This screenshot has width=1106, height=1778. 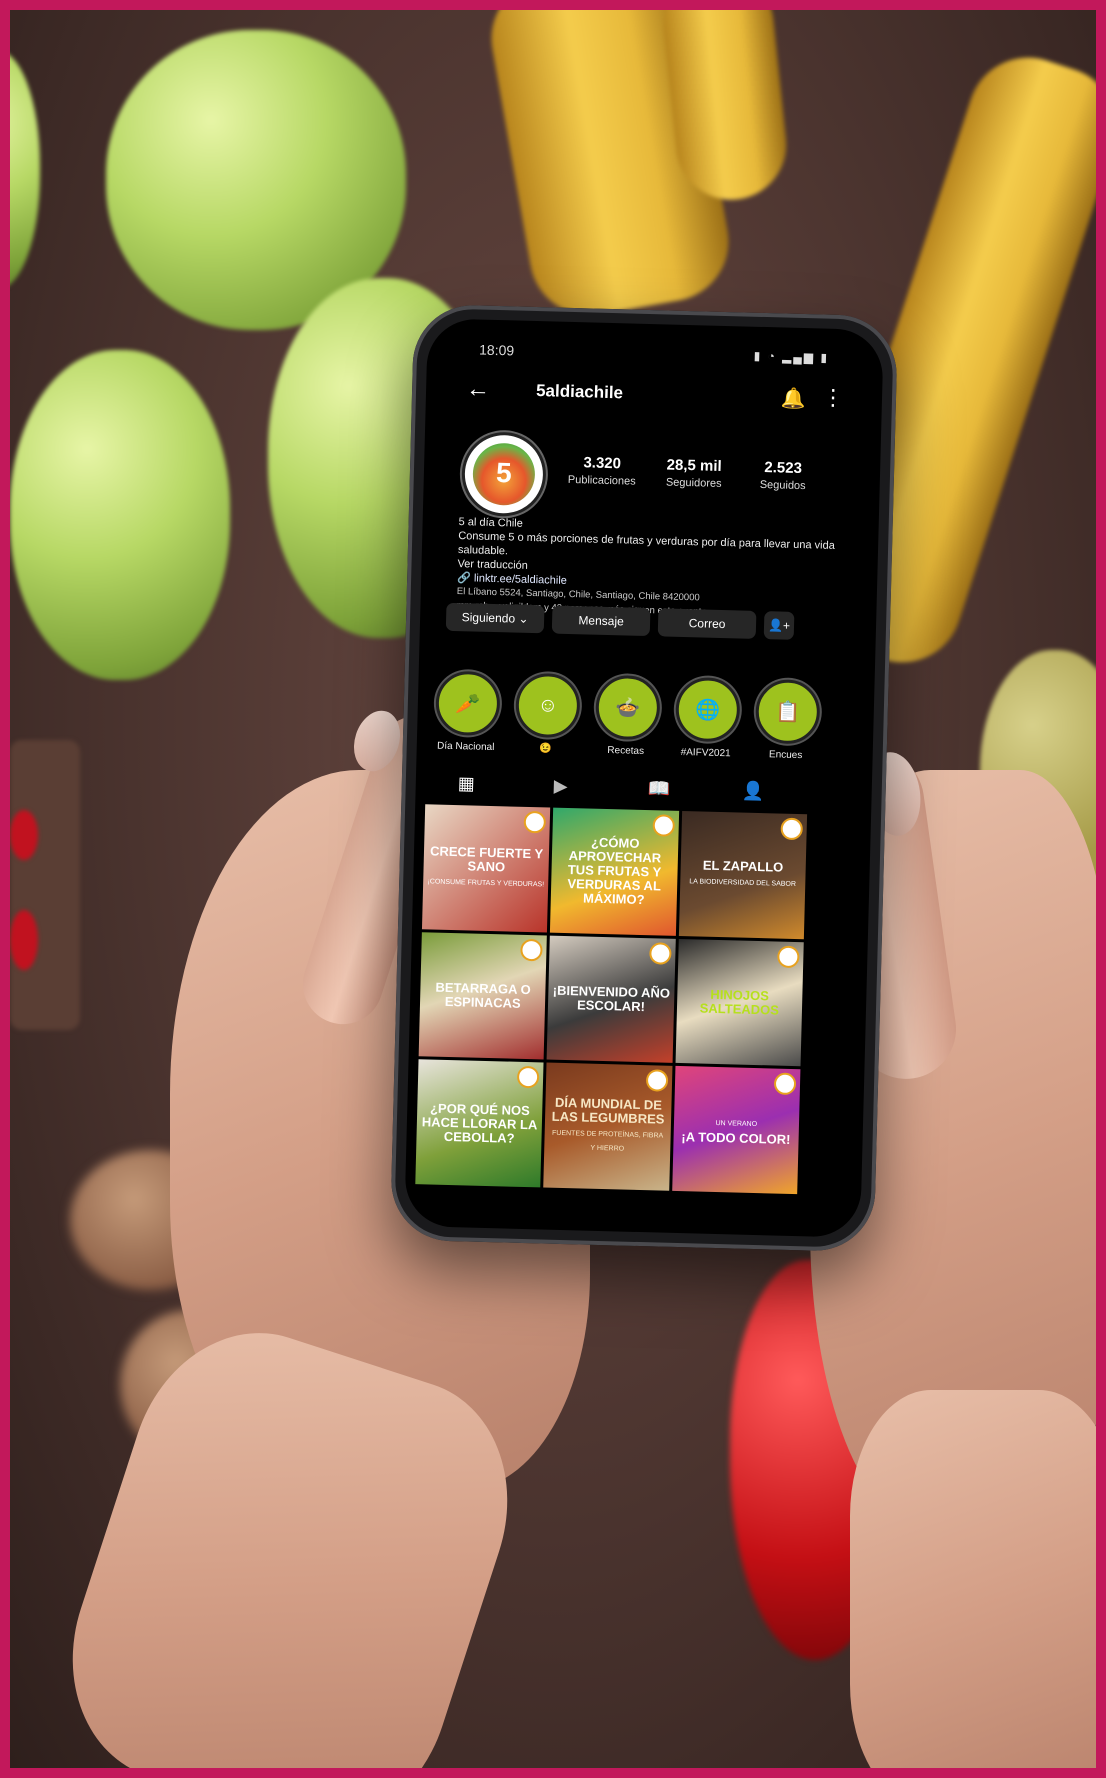 I want to click on highlight-encuestas: 📋 Encues, so click(x=787, y=720).